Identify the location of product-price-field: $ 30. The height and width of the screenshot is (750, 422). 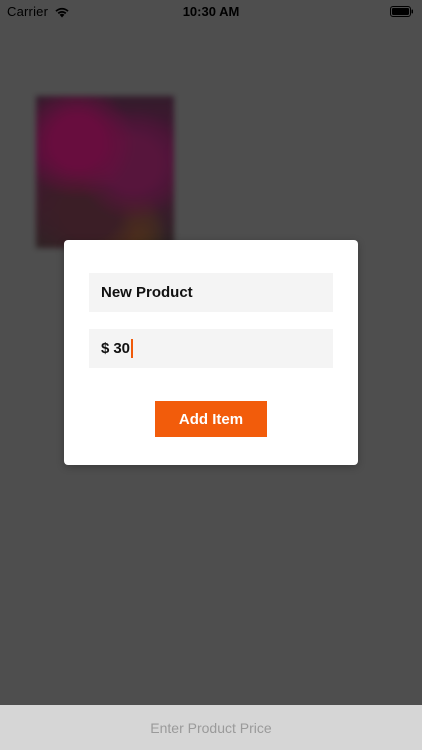
(211, 348).